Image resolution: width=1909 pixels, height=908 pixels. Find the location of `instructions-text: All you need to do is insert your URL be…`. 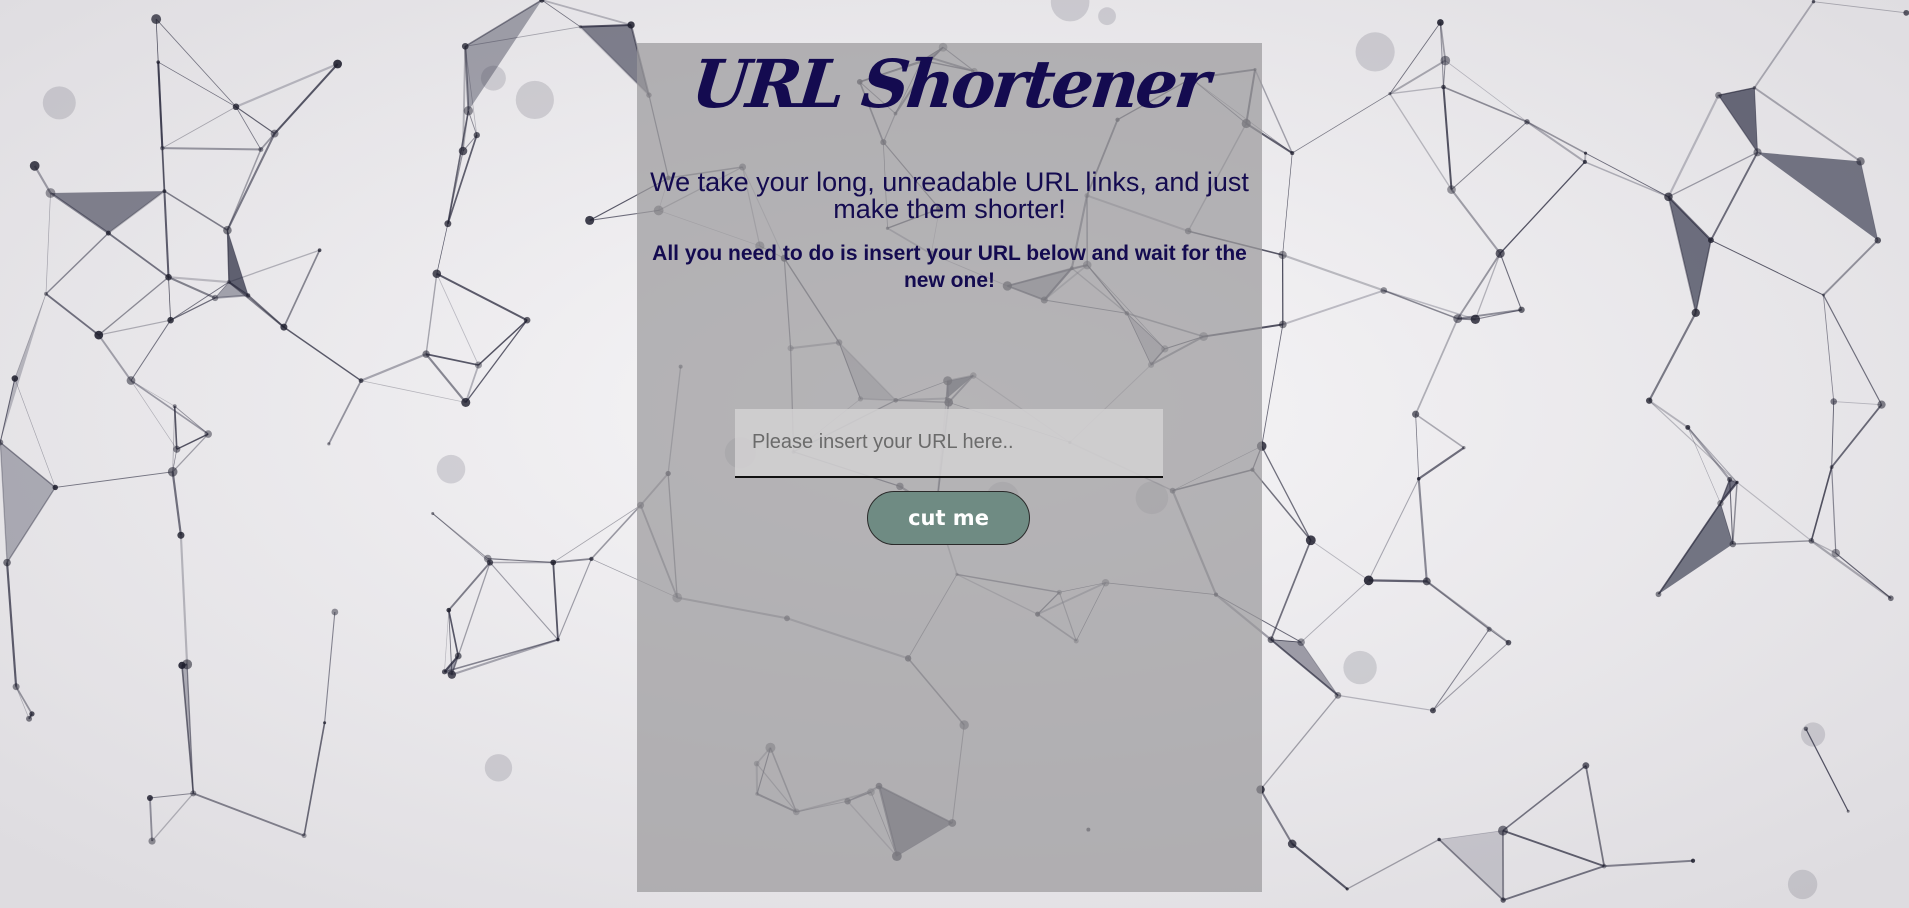

instructions-text: All you need to do is insert your URL be… is located at coordinates (949, 267).